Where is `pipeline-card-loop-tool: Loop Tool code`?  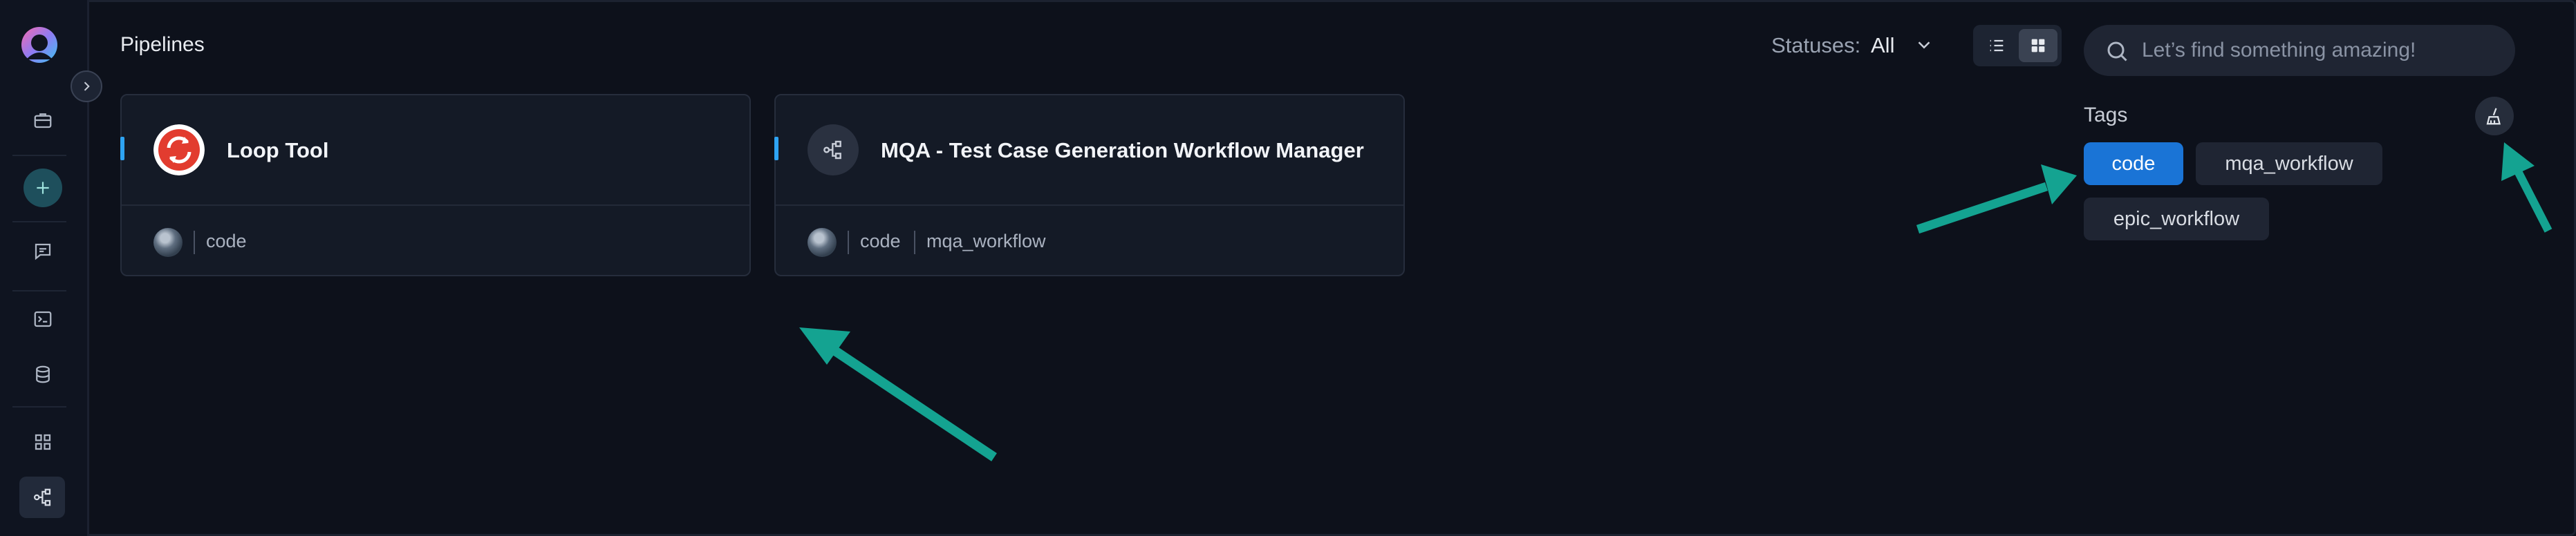
pipeline-card-loop-tool: Loop Tool code is located at coordinates (435, 185).